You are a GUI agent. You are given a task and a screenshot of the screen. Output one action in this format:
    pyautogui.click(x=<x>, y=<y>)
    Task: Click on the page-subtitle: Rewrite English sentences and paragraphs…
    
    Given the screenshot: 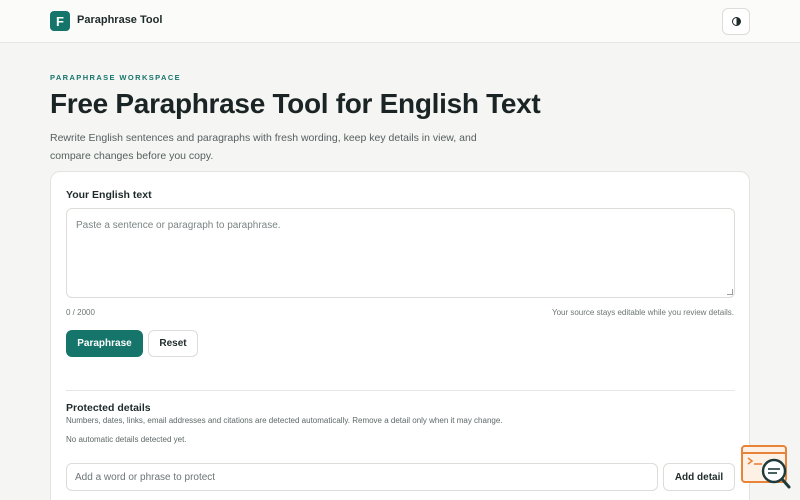 What is the action you would take?
    pyautogui.click(x=263, y=147)
    